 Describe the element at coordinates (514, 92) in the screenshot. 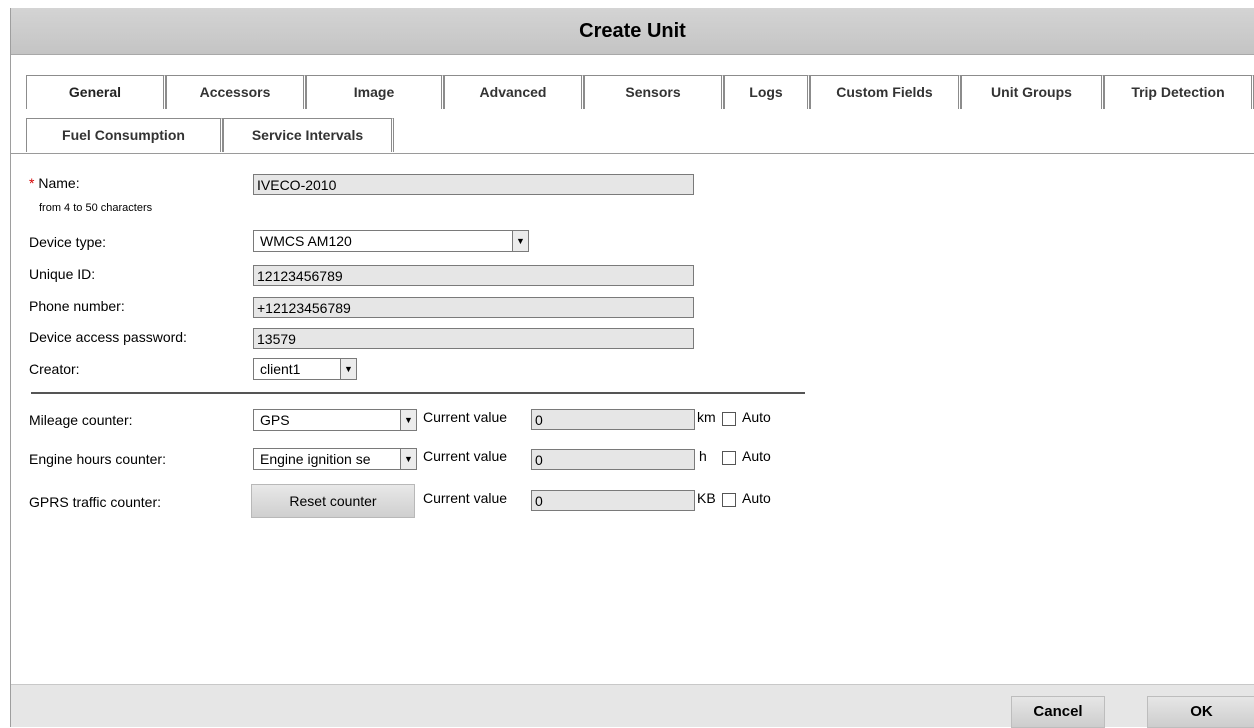

I see `tab-advanced: Advanced` at that location.